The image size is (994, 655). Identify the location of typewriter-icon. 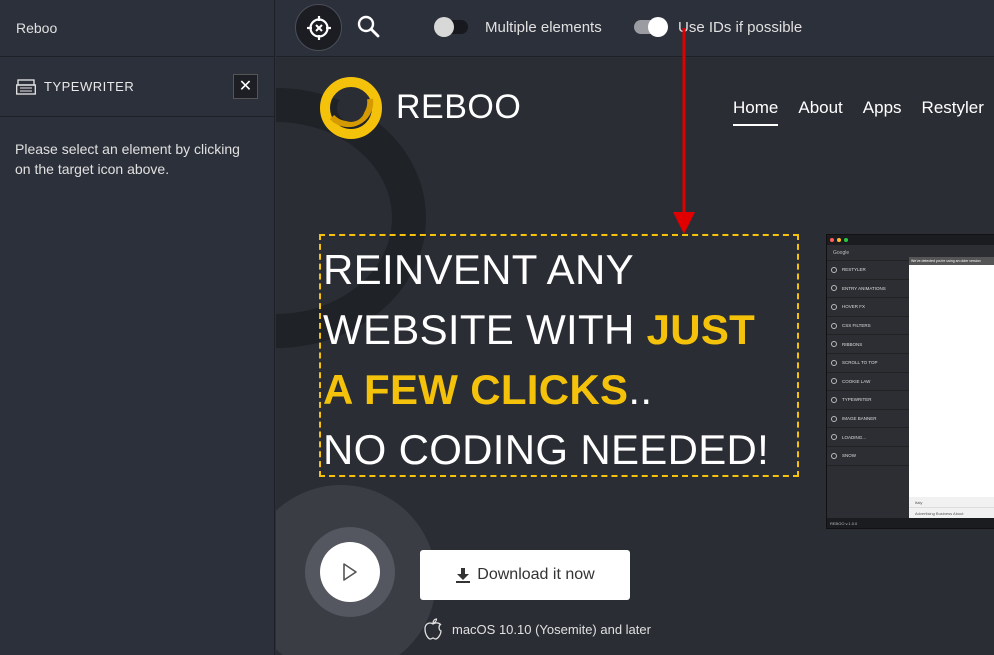
(26, 86).